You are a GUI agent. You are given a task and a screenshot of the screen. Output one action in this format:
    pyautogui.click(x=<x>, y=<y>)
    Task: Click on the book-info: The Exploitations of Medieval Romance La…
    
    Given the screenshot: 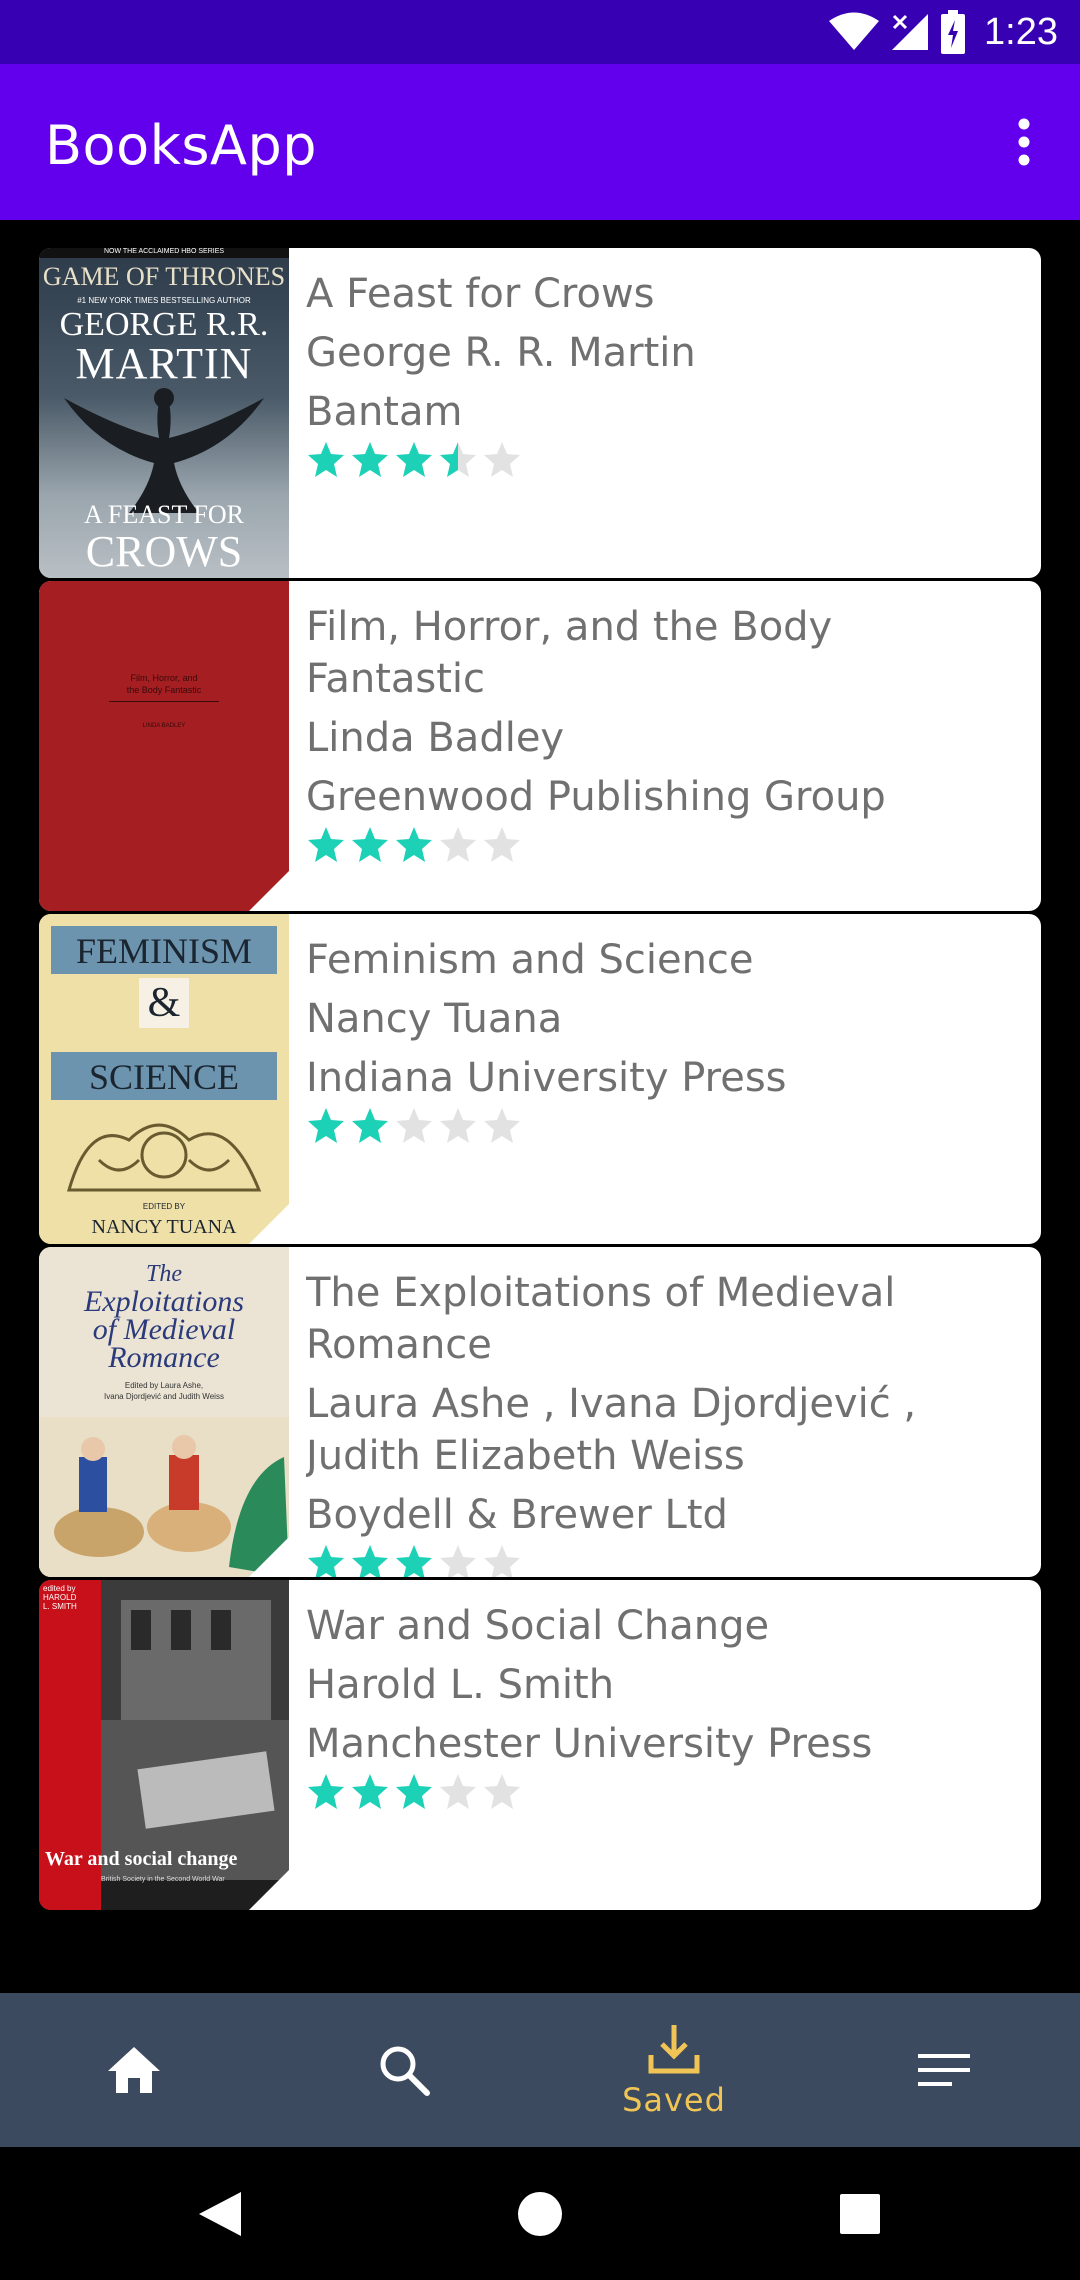 What is the action you would take?
    pyautogui.click(x=663, y=1422)
    